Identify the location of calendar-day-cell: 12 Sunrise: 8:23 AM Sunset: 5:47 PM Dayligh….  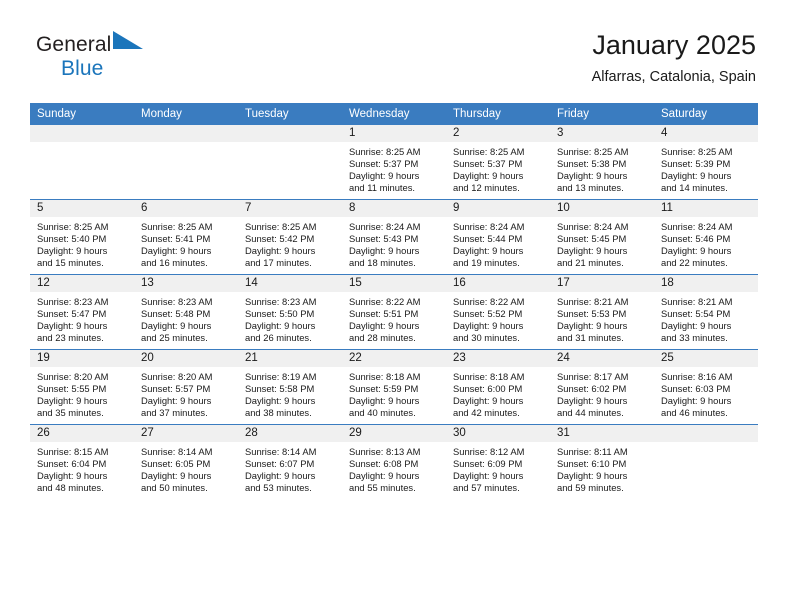
(82, 312).